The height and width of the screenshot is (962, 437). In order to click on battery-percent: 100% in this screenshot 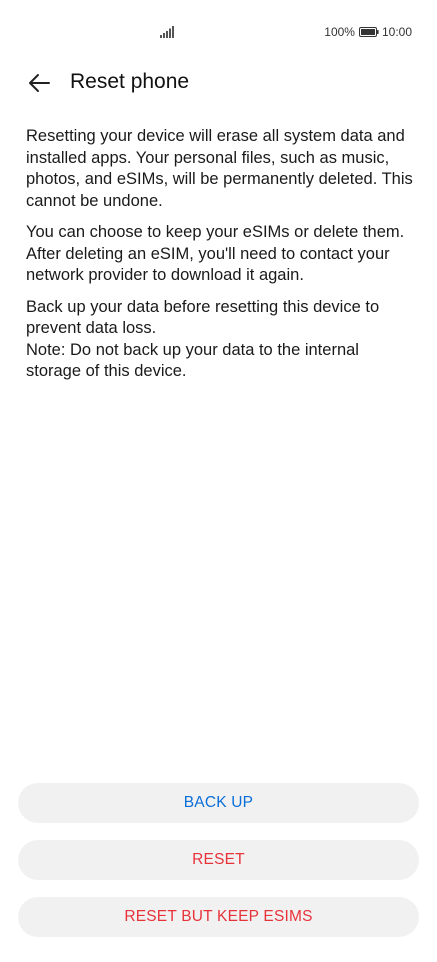, I will do `click(339, 32)`.